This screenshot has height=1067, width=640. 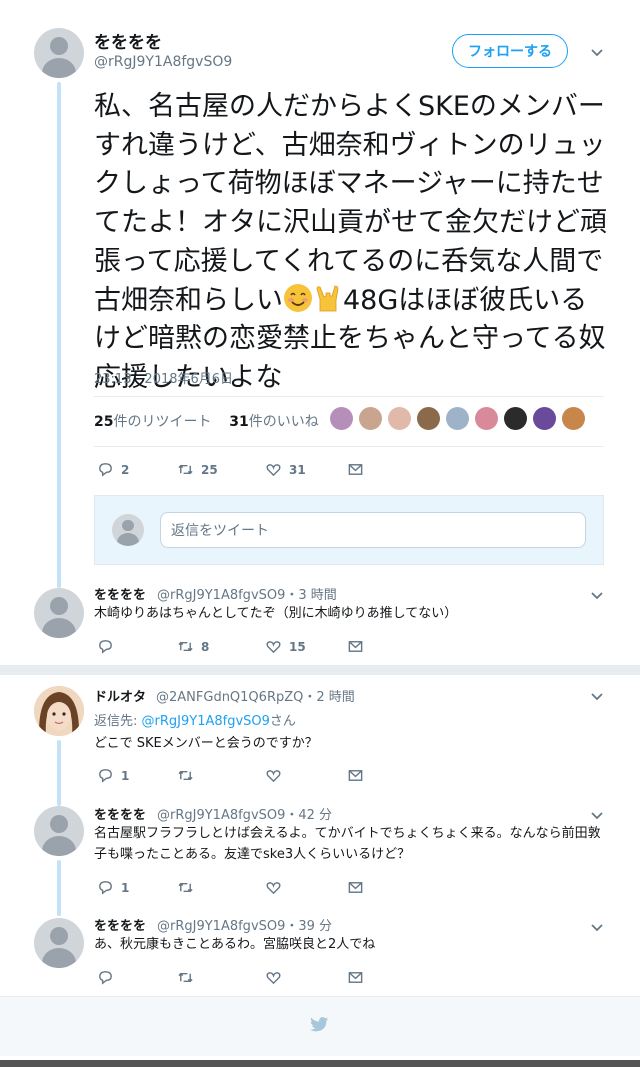 I want to click on engagement-stats: 25件のリツイート 31件のいいね, so click(x=206, y=421).